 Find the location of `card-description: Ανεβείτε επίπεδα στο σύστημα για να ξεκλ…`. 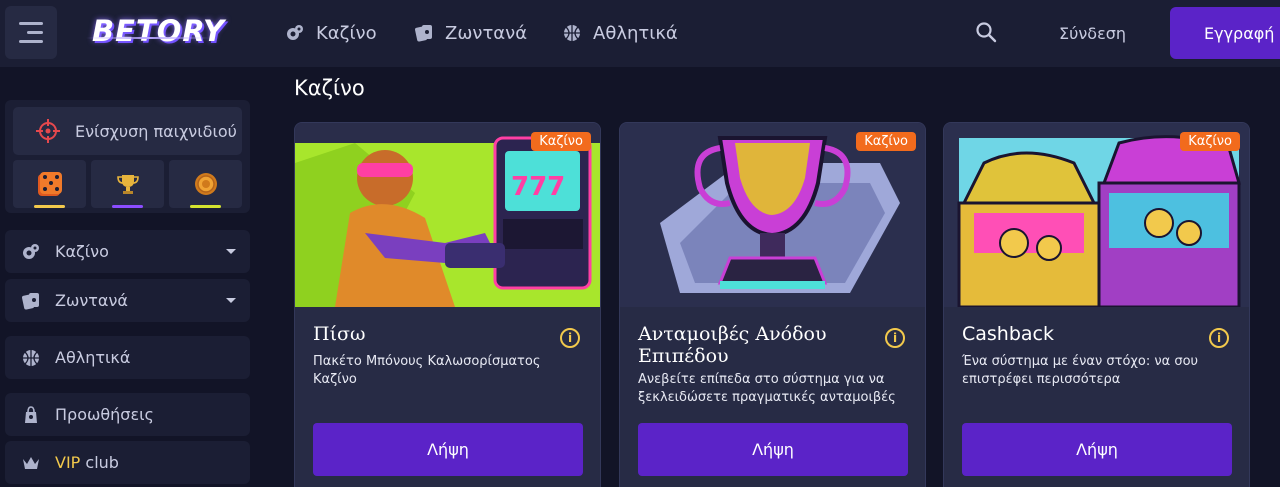

card-description: Ανεβείτε επίπεδα στο σύστημα για να ξεκλ… is located at coordinates (767, 388).